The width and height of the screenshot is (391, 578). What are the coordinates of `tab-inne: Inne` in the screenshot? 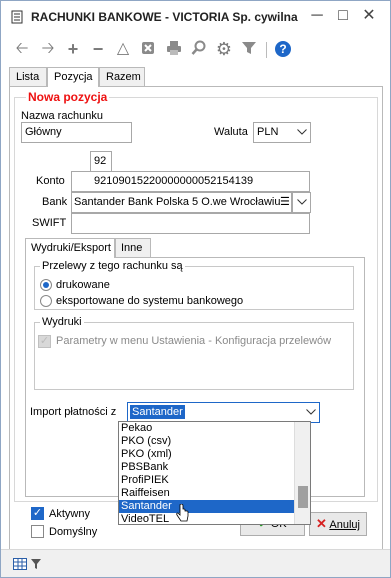 It's located at (133, 248).